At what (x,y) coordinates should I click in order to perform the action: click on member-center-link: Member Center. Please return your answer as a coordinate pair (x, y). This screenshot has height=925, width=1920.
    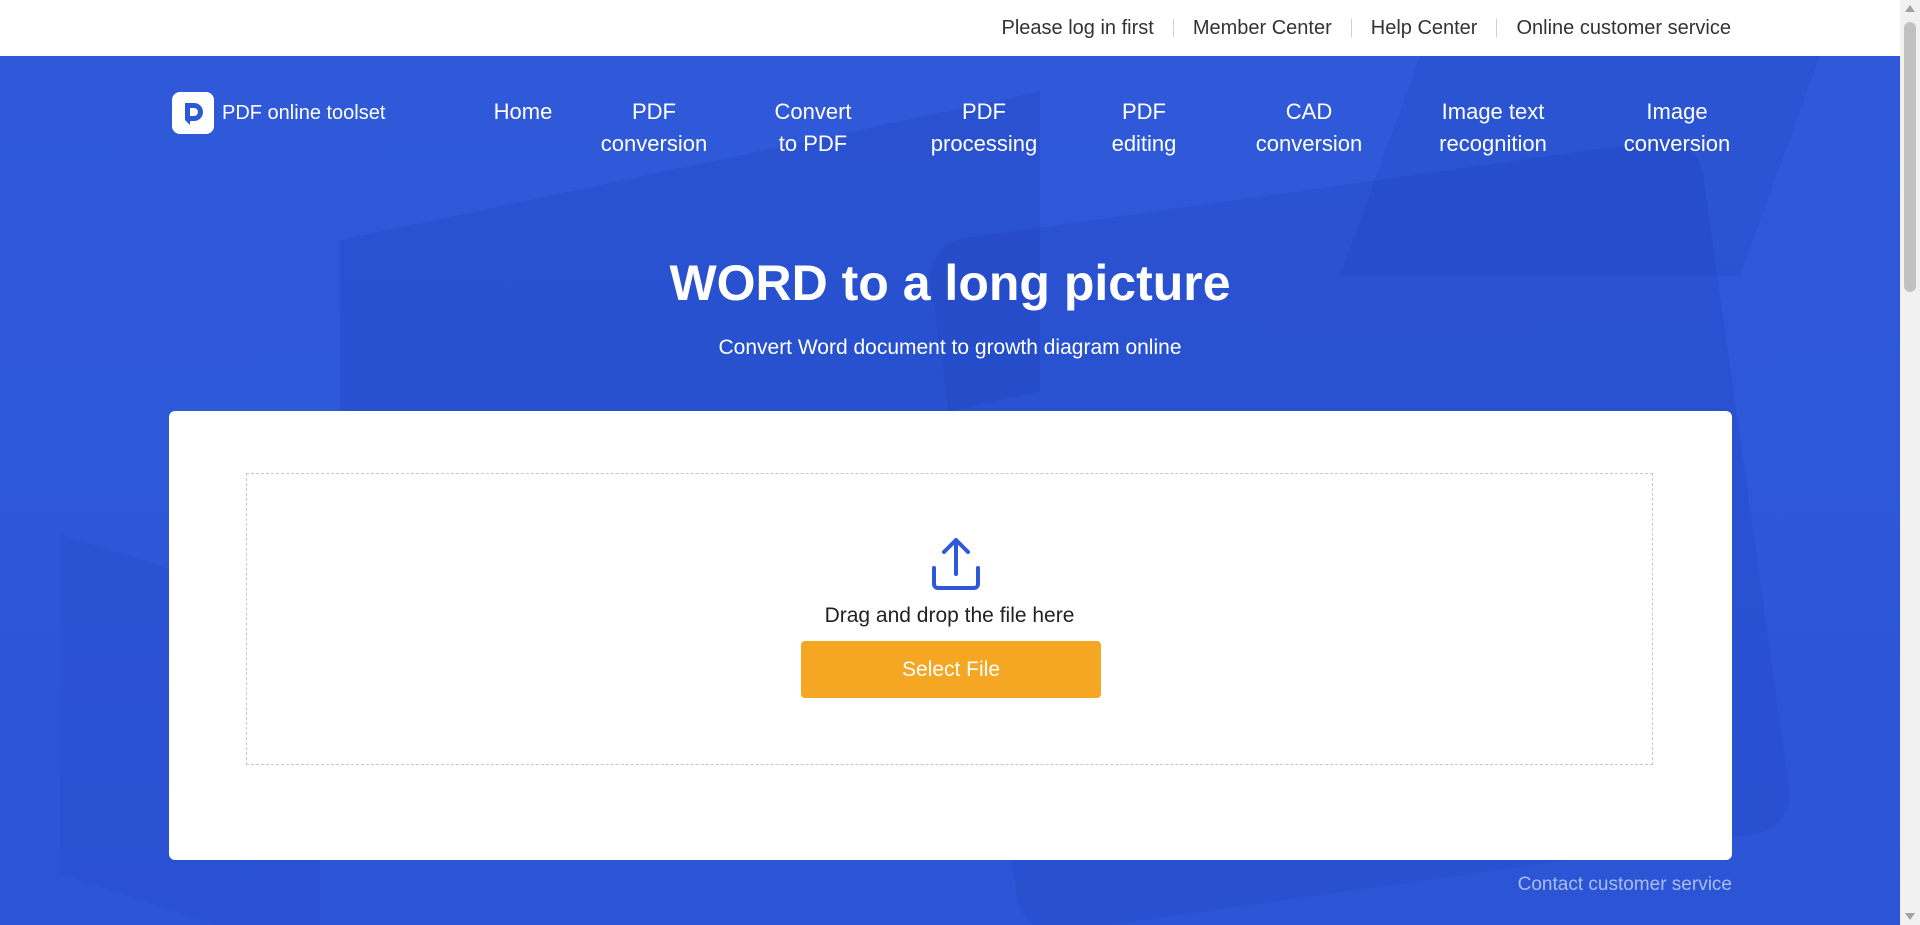
    Looking at the image, I should click on (1262, 28).